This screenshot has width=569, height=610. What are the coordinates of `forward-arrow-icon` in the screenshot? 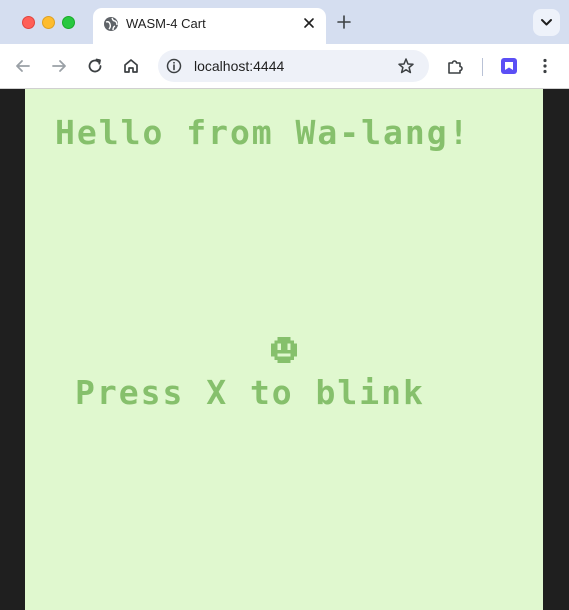 It's located at (59, 66).